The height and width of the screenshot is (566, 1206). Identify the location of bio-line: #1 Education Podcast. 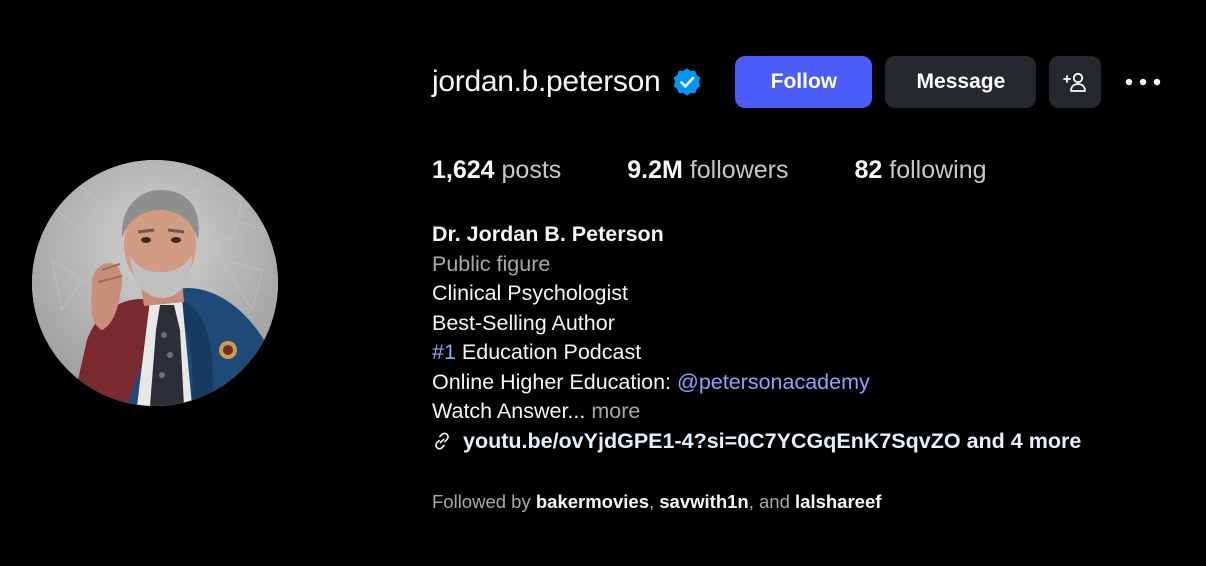
(817, 353).